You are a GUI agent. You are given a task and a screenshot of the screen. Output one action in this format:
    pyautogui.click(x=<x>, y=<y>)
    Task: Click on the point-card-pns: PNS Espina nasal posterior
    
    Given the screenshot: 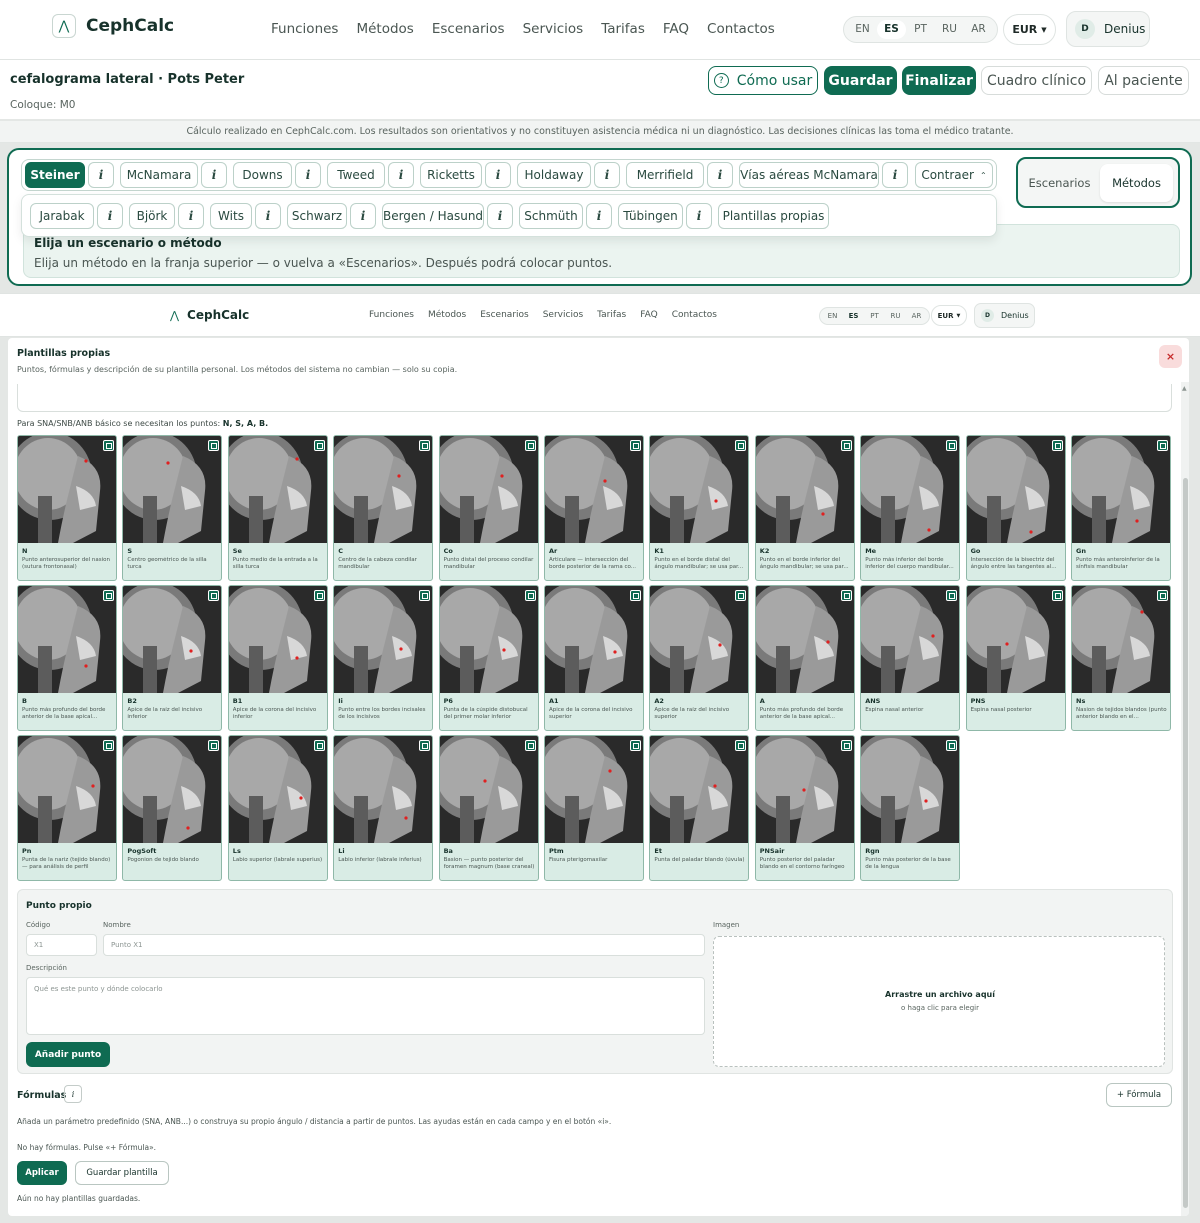 What is the action you would take?
    pyautogui.click(x=1015, y=658)
    